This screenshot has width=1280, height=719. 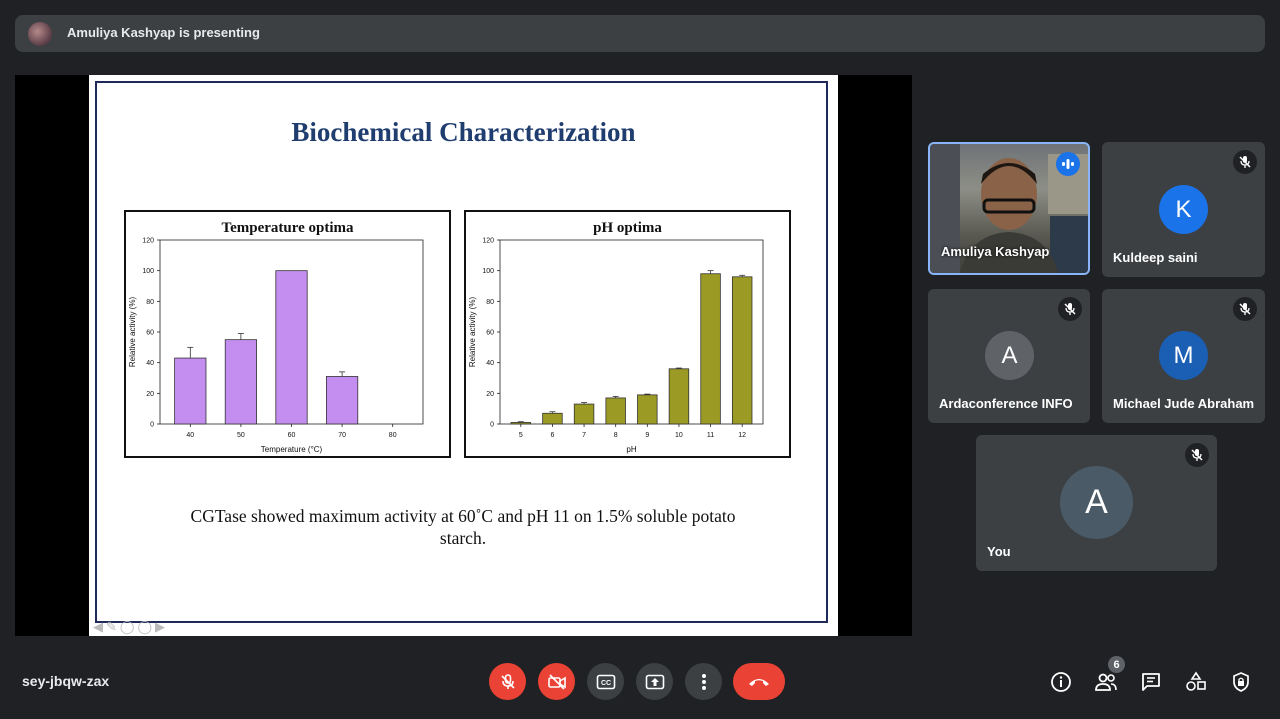 I want to click on x-axis-label: pH, so click(x=631, y=449).